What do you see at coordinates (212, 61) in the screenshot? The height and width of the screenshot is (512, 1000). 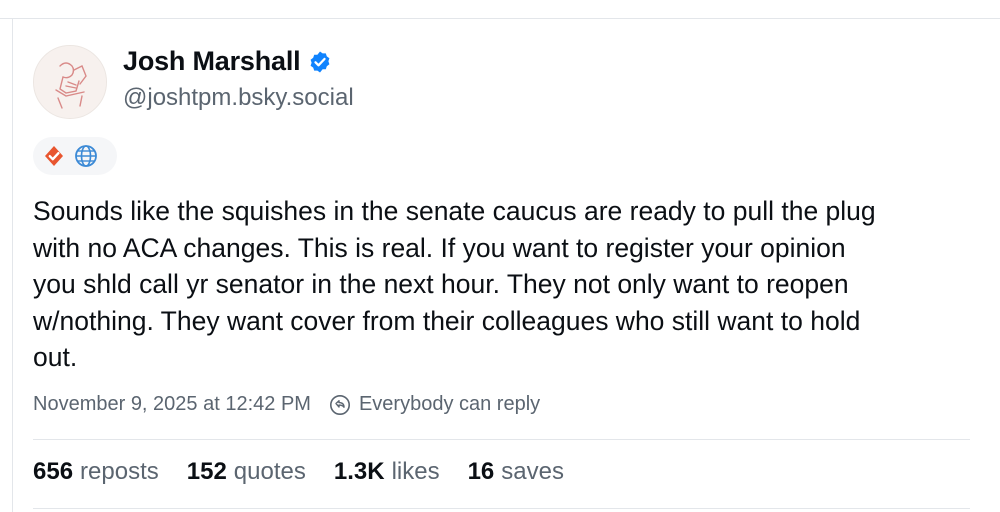 I see `display-name: Josh Marshall` at bounding box center [212, 61].